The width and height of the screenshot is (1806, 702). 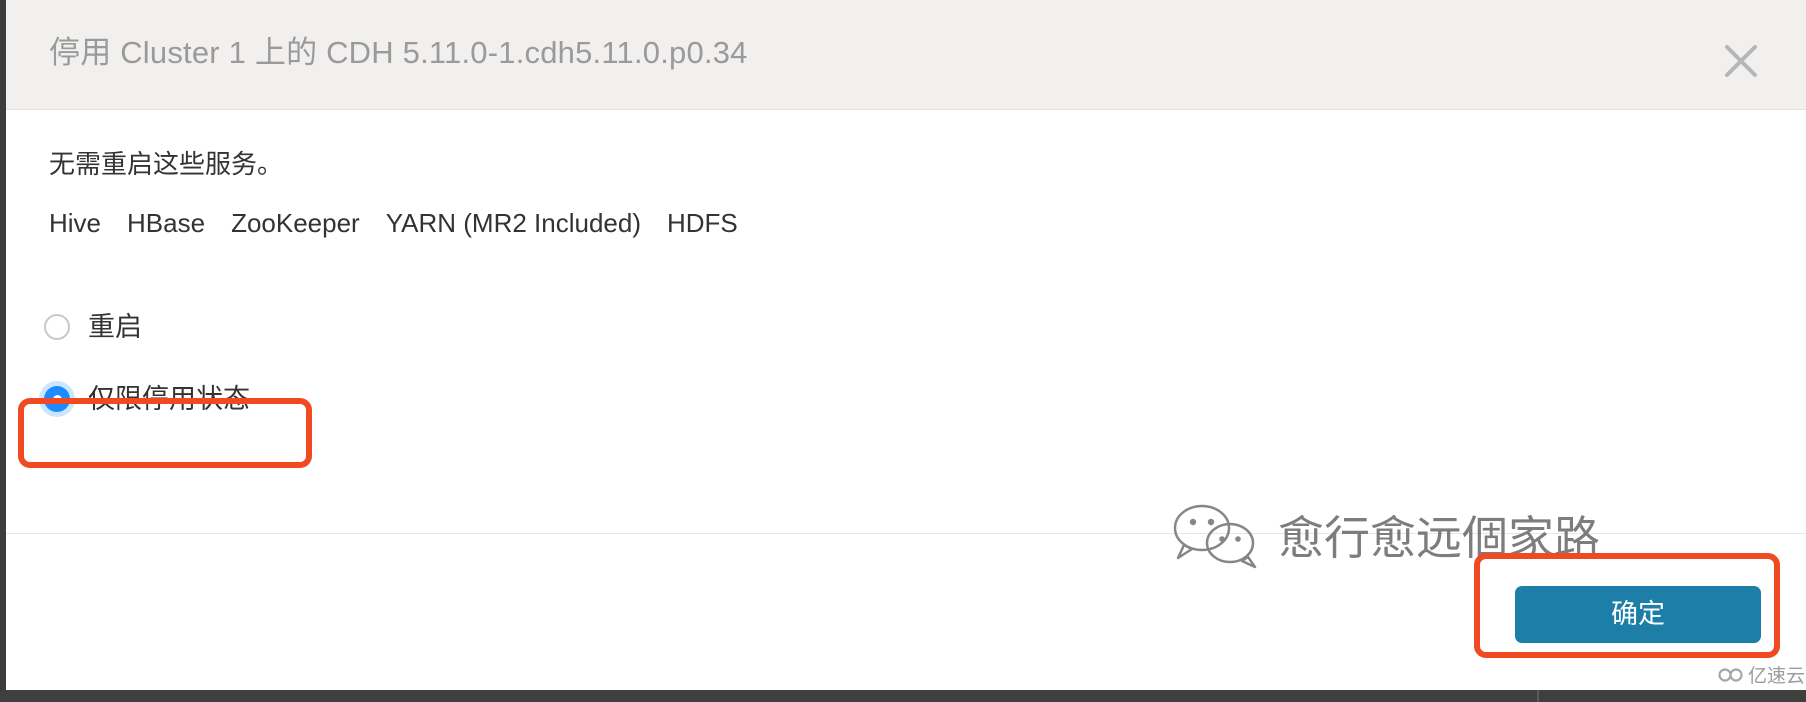 I want to click on service-item: HBase, so click(x=166, y=223).